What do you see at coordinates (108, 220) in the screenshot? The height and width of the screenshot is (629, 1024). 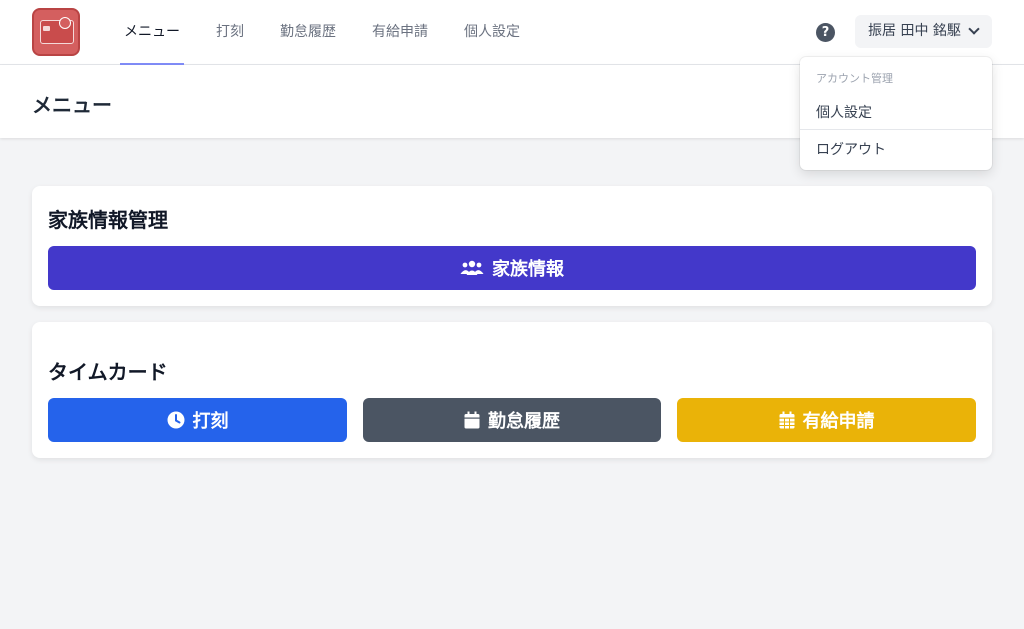 I see `family-panel-title: 家族情報管理` at bounding box center [108, 220].